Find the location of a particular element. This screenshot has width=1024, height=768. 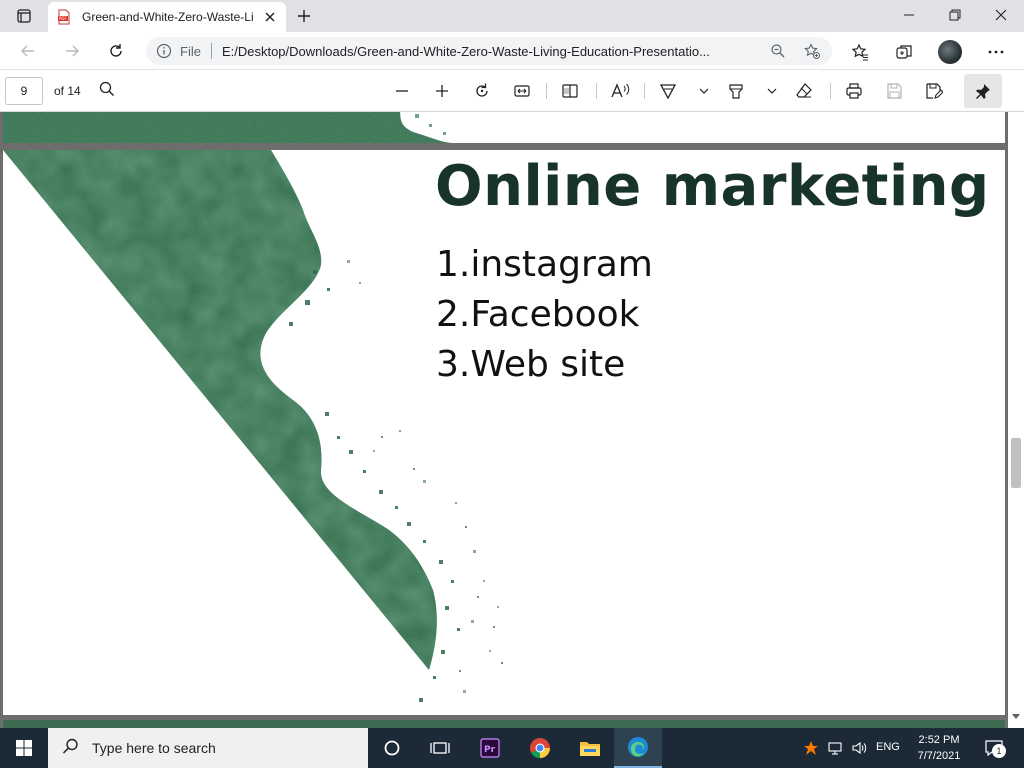

cortana-icon is located at coordinates (392, 748).